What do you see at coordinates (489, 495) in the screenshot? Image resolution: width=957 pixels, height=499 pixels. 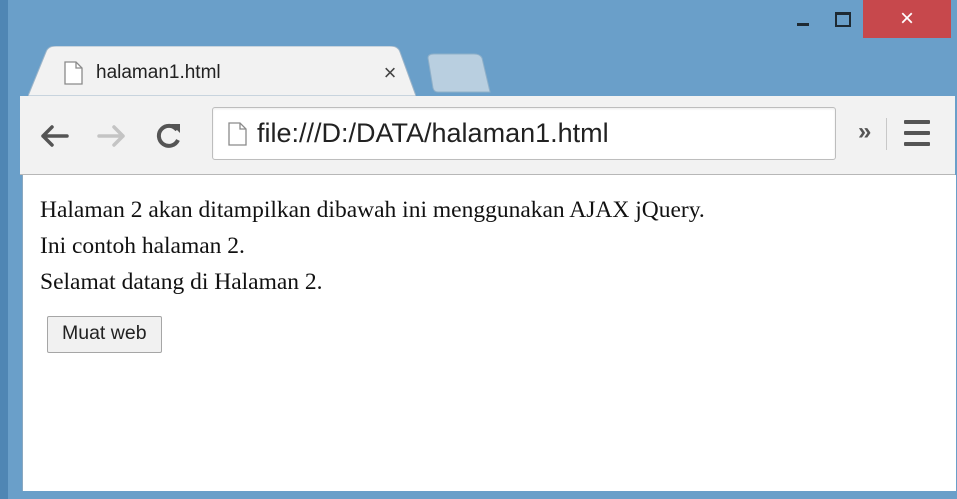 I see `window-bottom-border` at bounding box center [489, 495].